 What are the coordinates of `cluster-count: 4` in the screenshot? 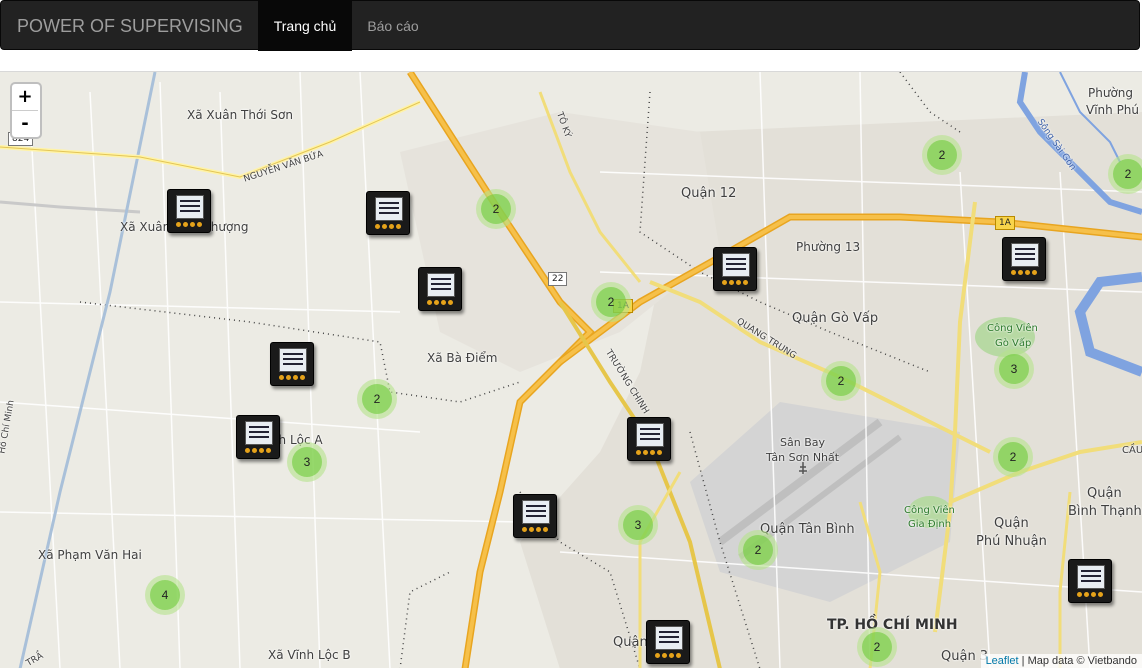 It's located at (165, 595).